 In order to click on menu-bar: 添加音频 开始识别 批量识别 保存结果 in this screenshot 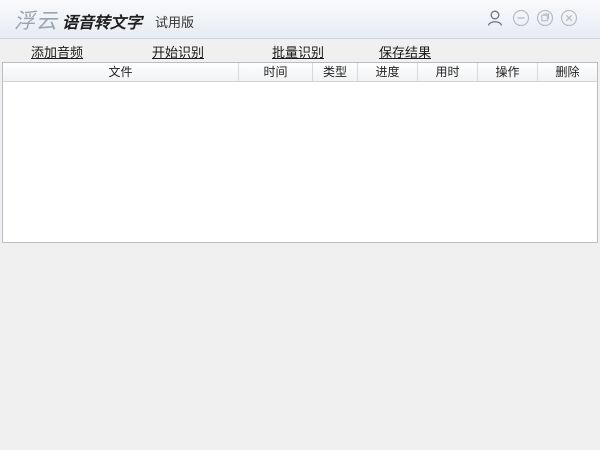, I will do `click(300, 50)`.